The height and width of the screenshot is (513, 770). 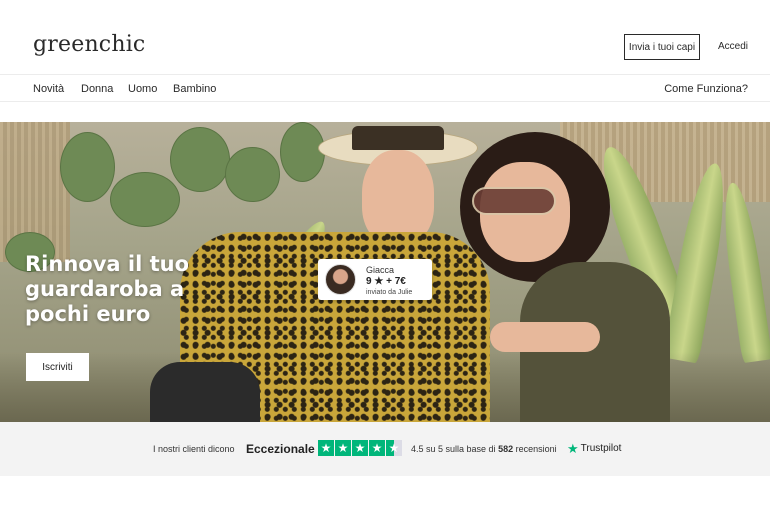 I want to click on hat-crown, so click(x=398, y=138).